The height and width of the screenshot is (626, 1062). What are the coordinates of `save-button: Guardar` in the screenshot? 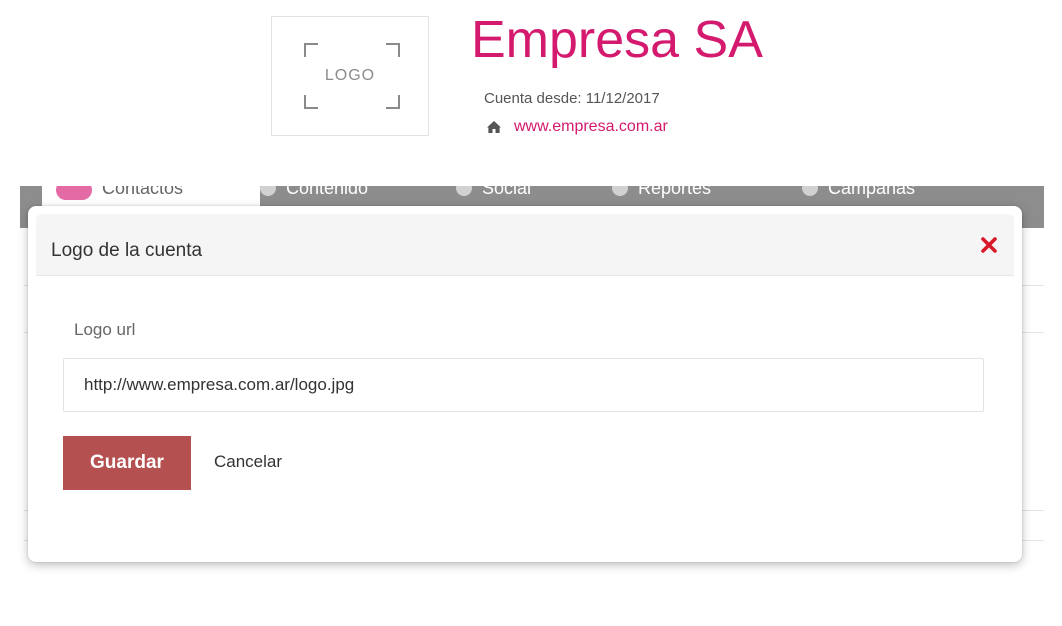 It's located at (127, 463).